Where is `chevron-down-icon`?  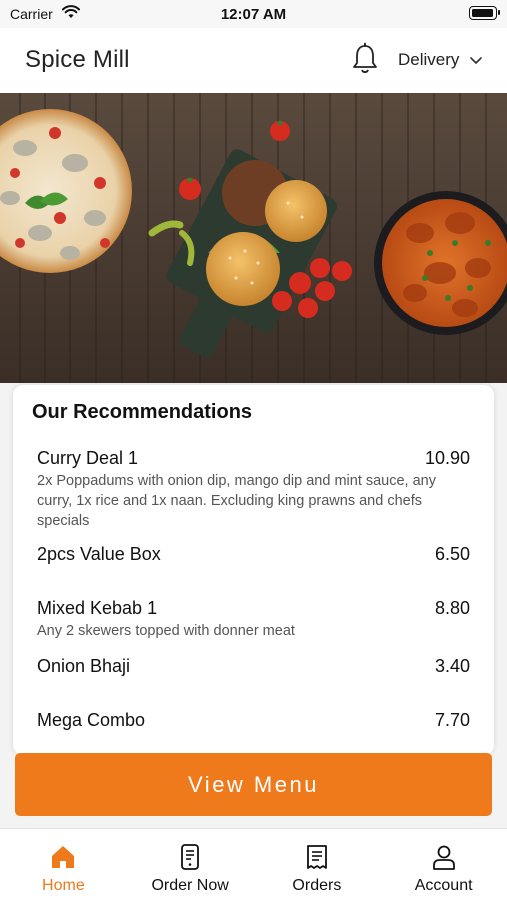 chevron-down-icon is located at coordinates (476, 60).